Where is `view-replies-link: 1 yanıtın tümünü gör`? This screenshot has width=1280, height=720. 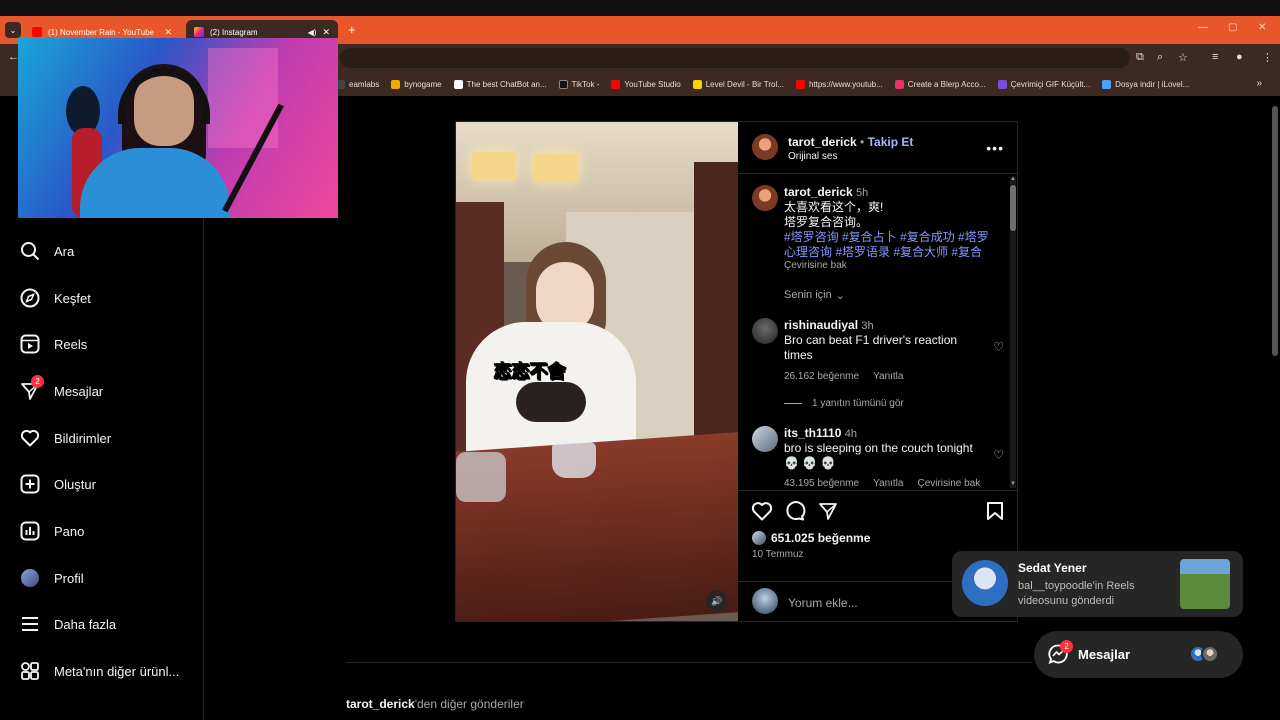 view-replies-link: 1 yanıtın tümünü gör is located at coordinates (844, 403).